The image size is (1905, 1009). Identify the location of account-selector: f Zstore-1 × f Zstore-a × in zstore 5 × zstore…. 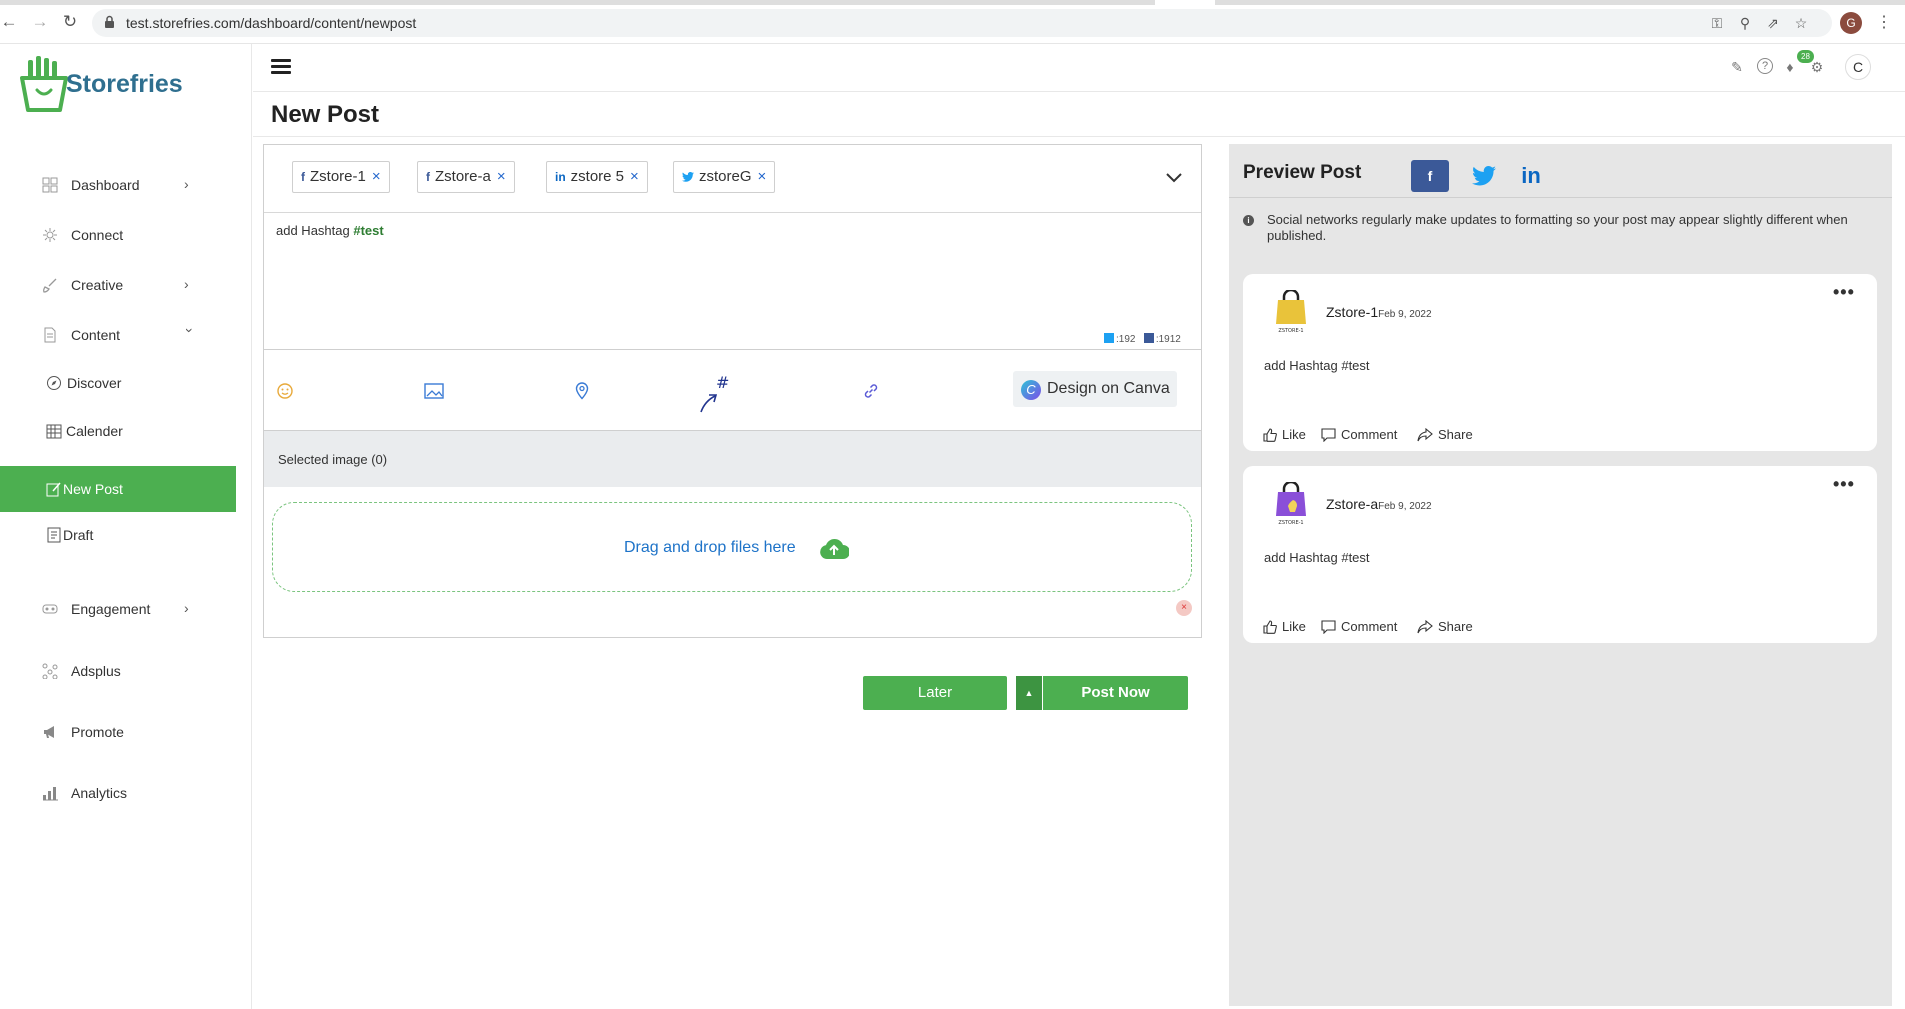
(732, 179).